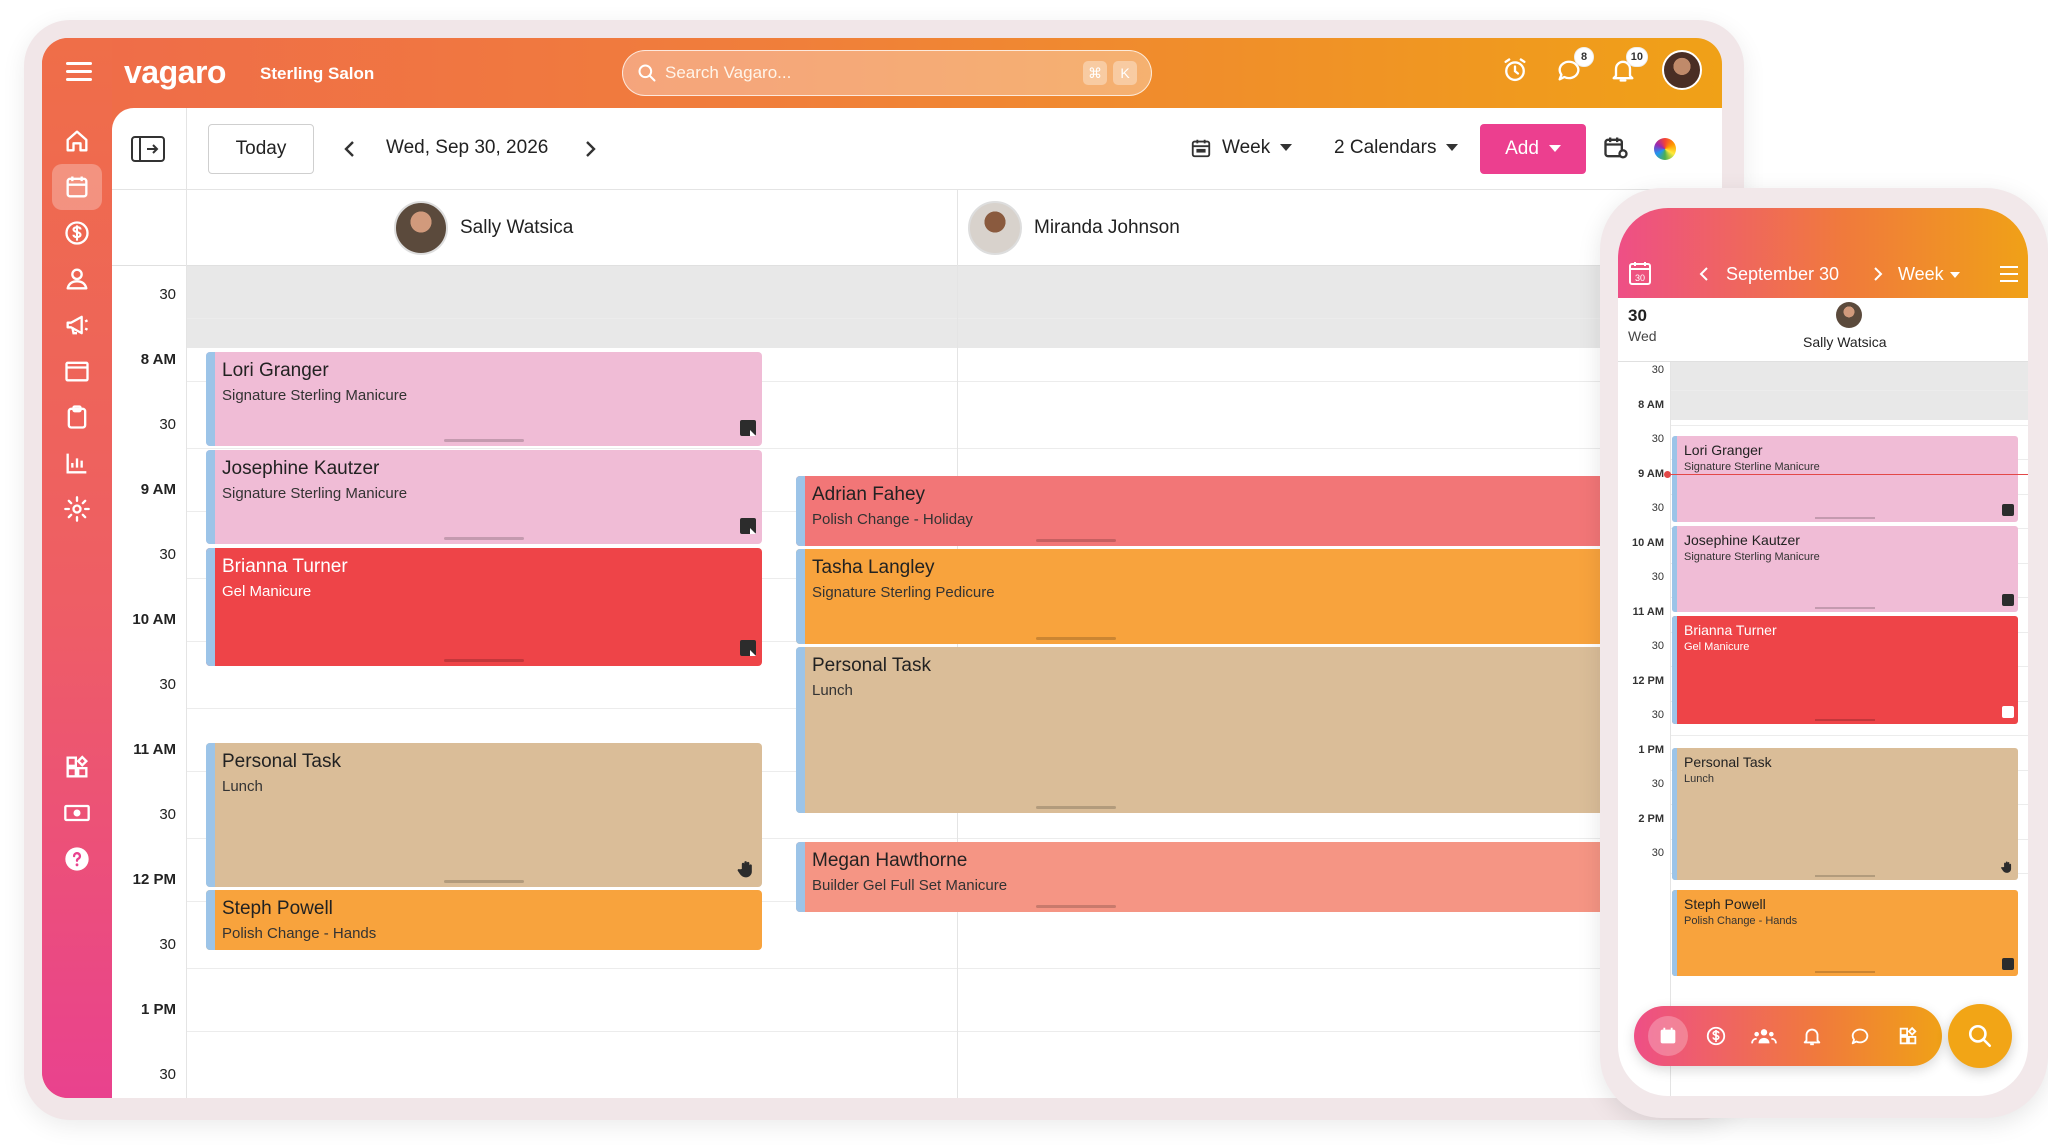  Describe the element at coordinates (77, 813) in the screenshot. I see `cash-icon` at that location.